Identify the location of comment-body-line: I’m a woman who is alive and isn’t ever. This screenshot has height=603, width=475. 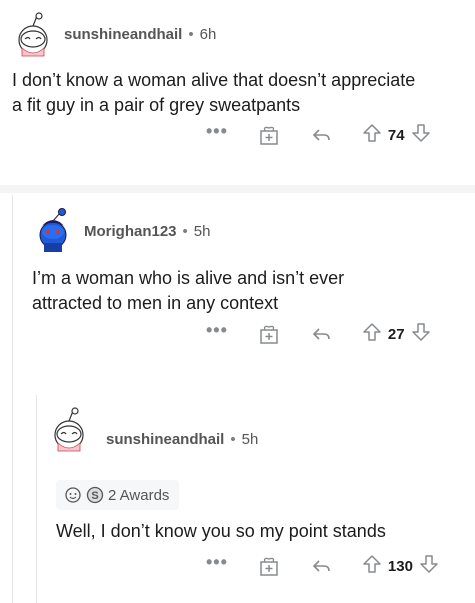
(188, 278).